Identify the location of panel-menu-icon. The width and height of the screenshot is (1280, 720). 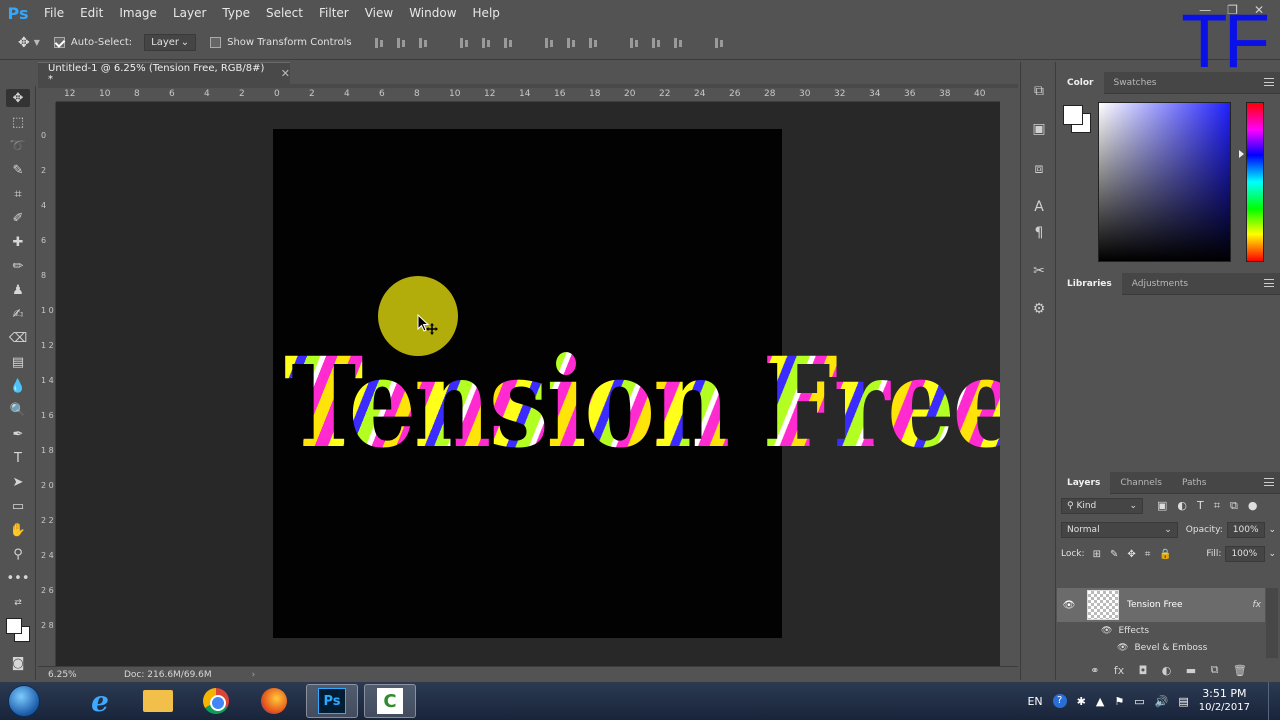
(1269, 82).